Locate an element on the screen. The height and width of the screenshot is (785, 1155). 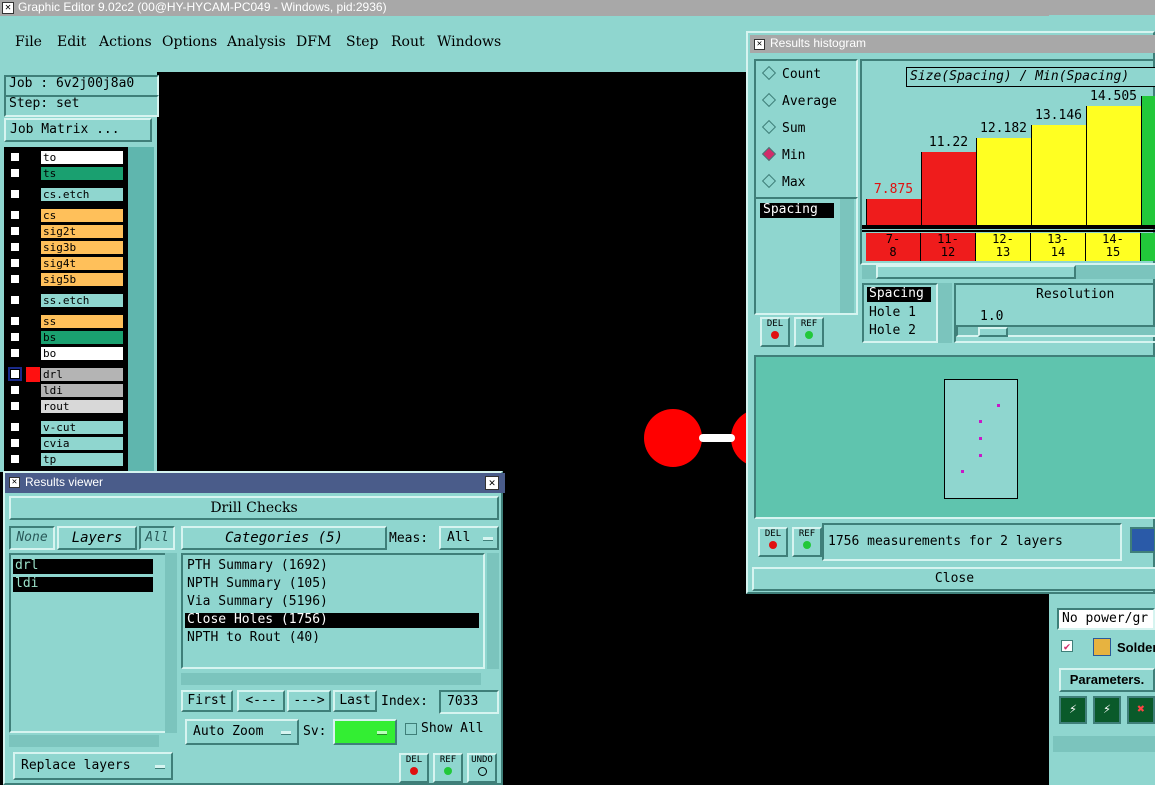
field-item-hole2: Hole 2 is located at coordinates (892, 330).